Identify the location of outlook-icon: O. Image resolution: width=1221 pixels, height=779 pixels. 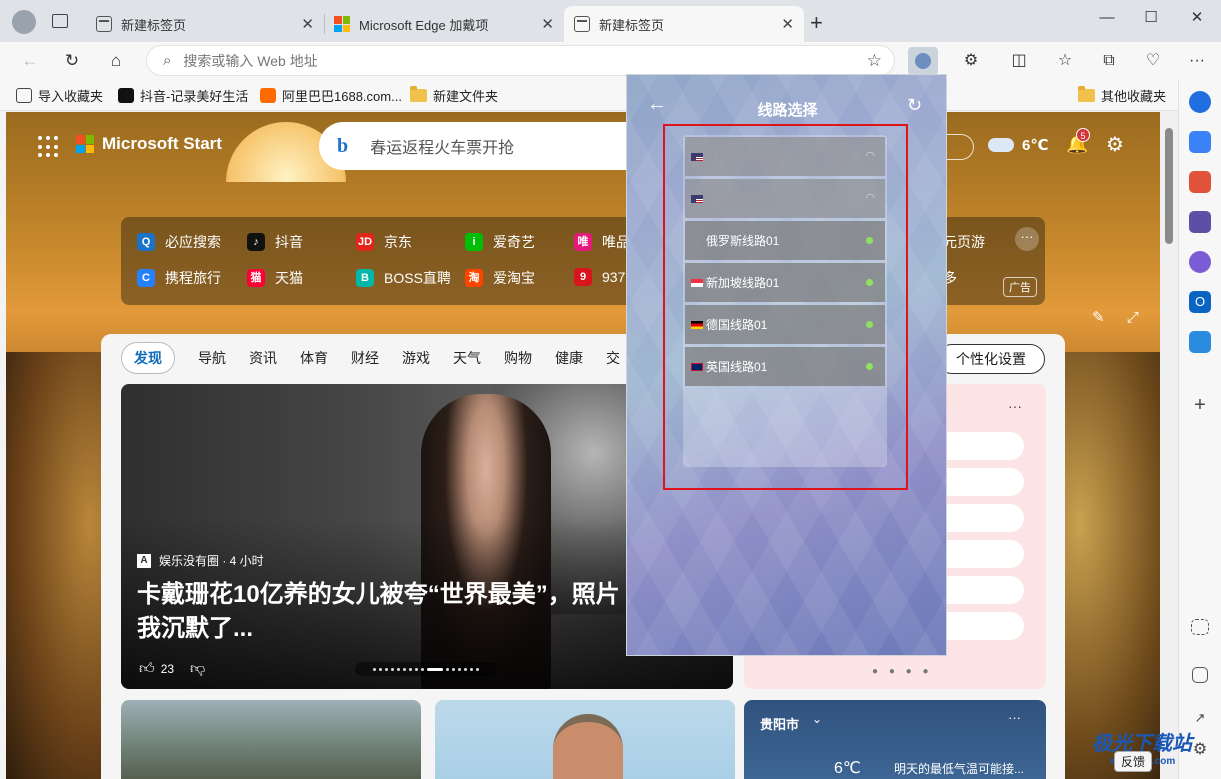
(1200, 302).